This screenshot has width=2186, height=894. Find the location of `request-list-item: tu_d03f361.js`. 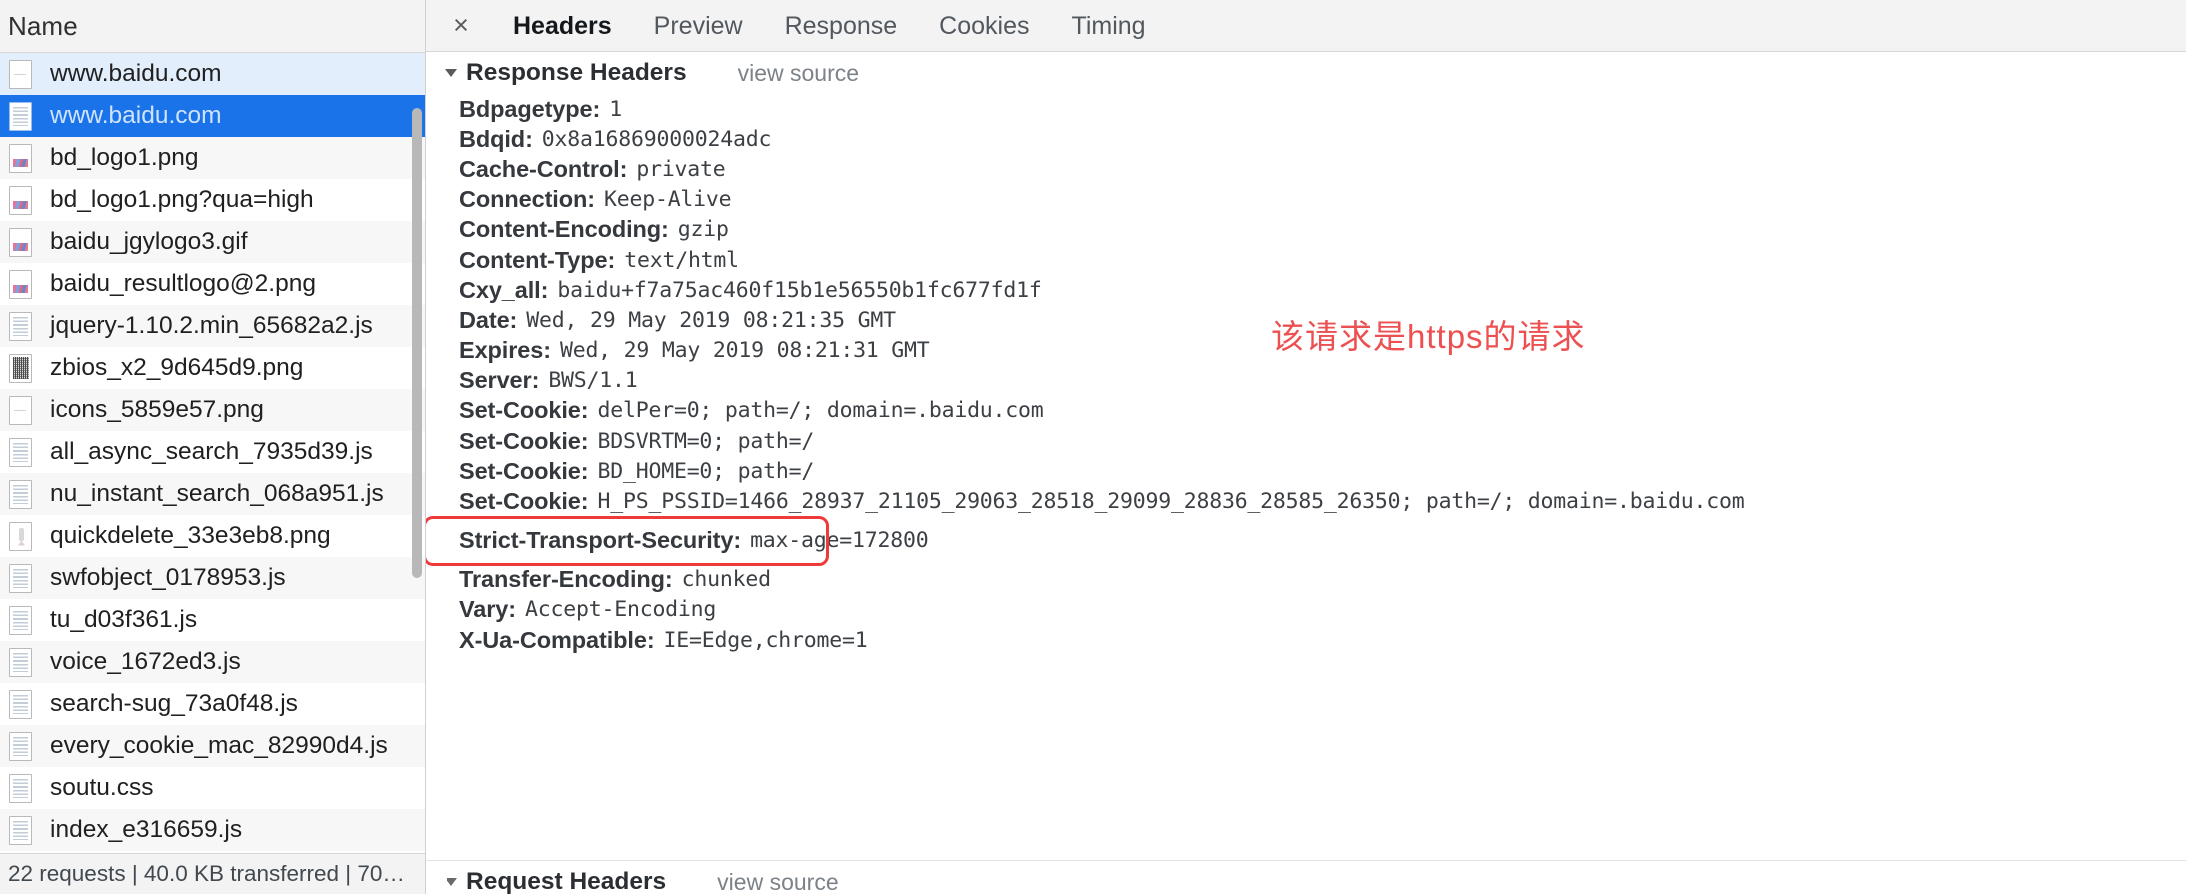

request-list-item: tu_d03f361.js is located at coordinates (212, 620).